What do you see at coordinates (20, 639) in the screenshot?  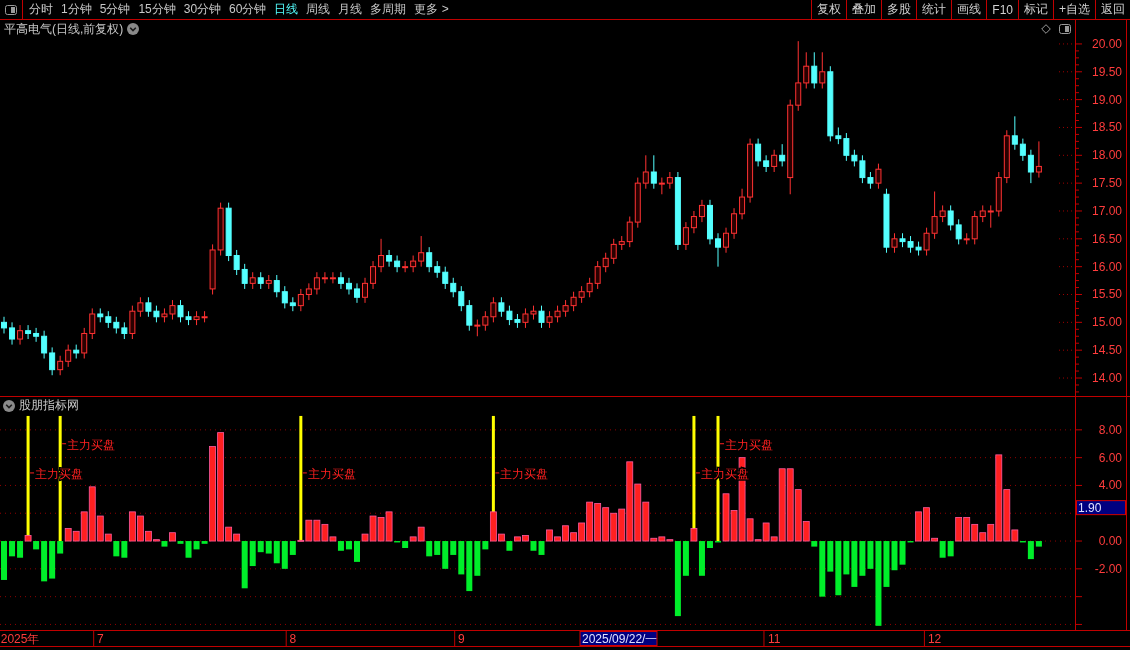 I see `date-label: 2025年` at bounding box center [20, 639].